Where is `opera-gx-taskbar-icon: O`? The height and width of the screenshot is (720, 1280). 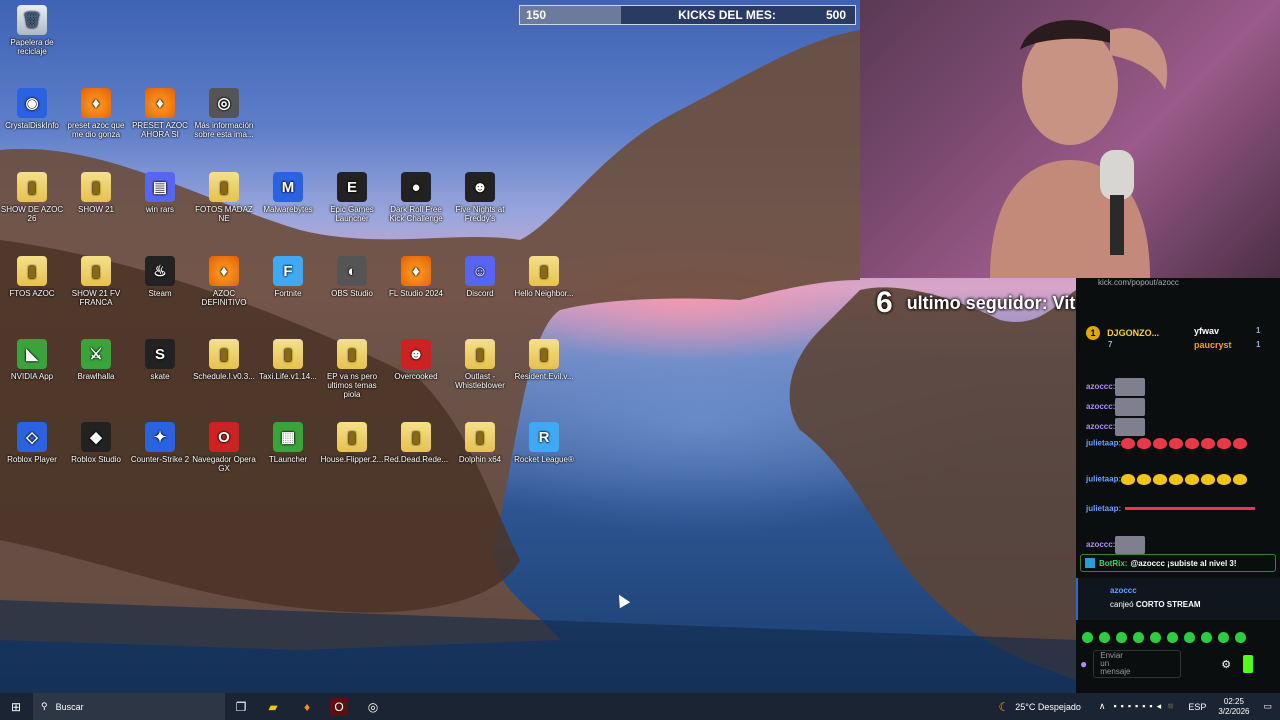 opera-gx-taskbar-icon: O is located at coordinates (339, 707).